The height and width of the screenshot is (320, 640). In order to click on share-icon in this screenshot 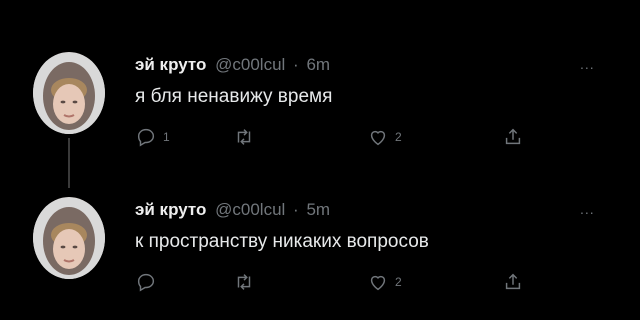, I will do `click(513, 281)`.